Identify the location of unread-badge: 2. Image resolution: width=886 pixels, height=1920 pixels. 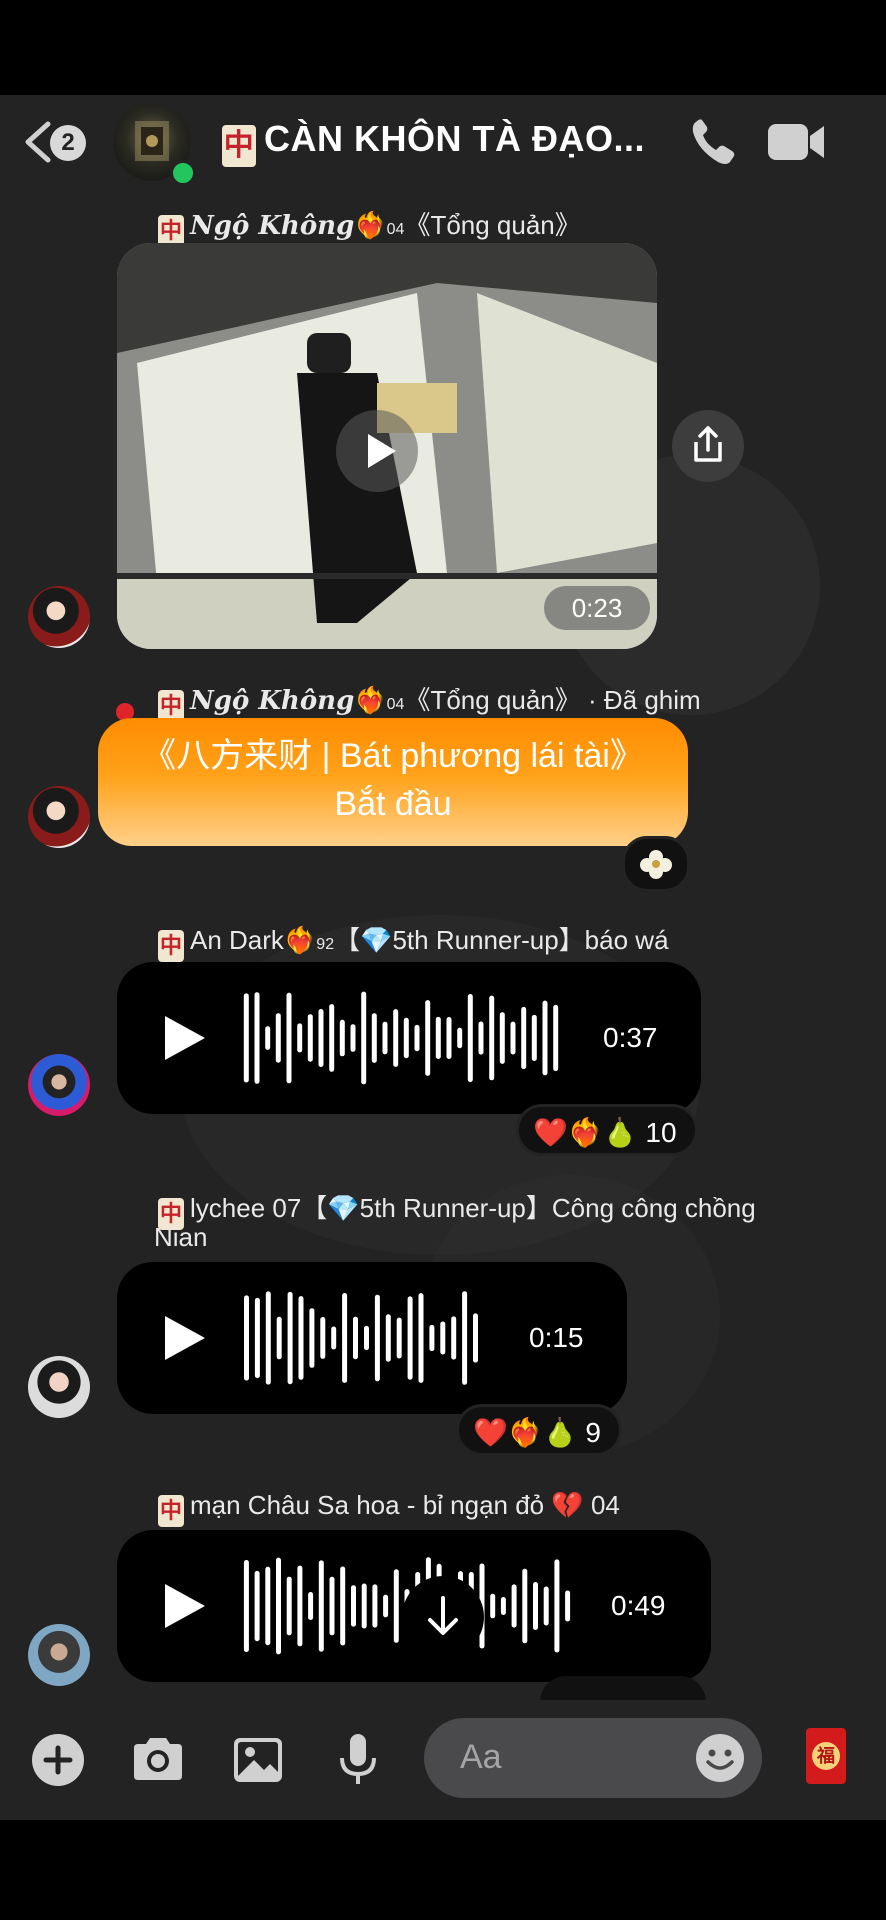
(68, 143).